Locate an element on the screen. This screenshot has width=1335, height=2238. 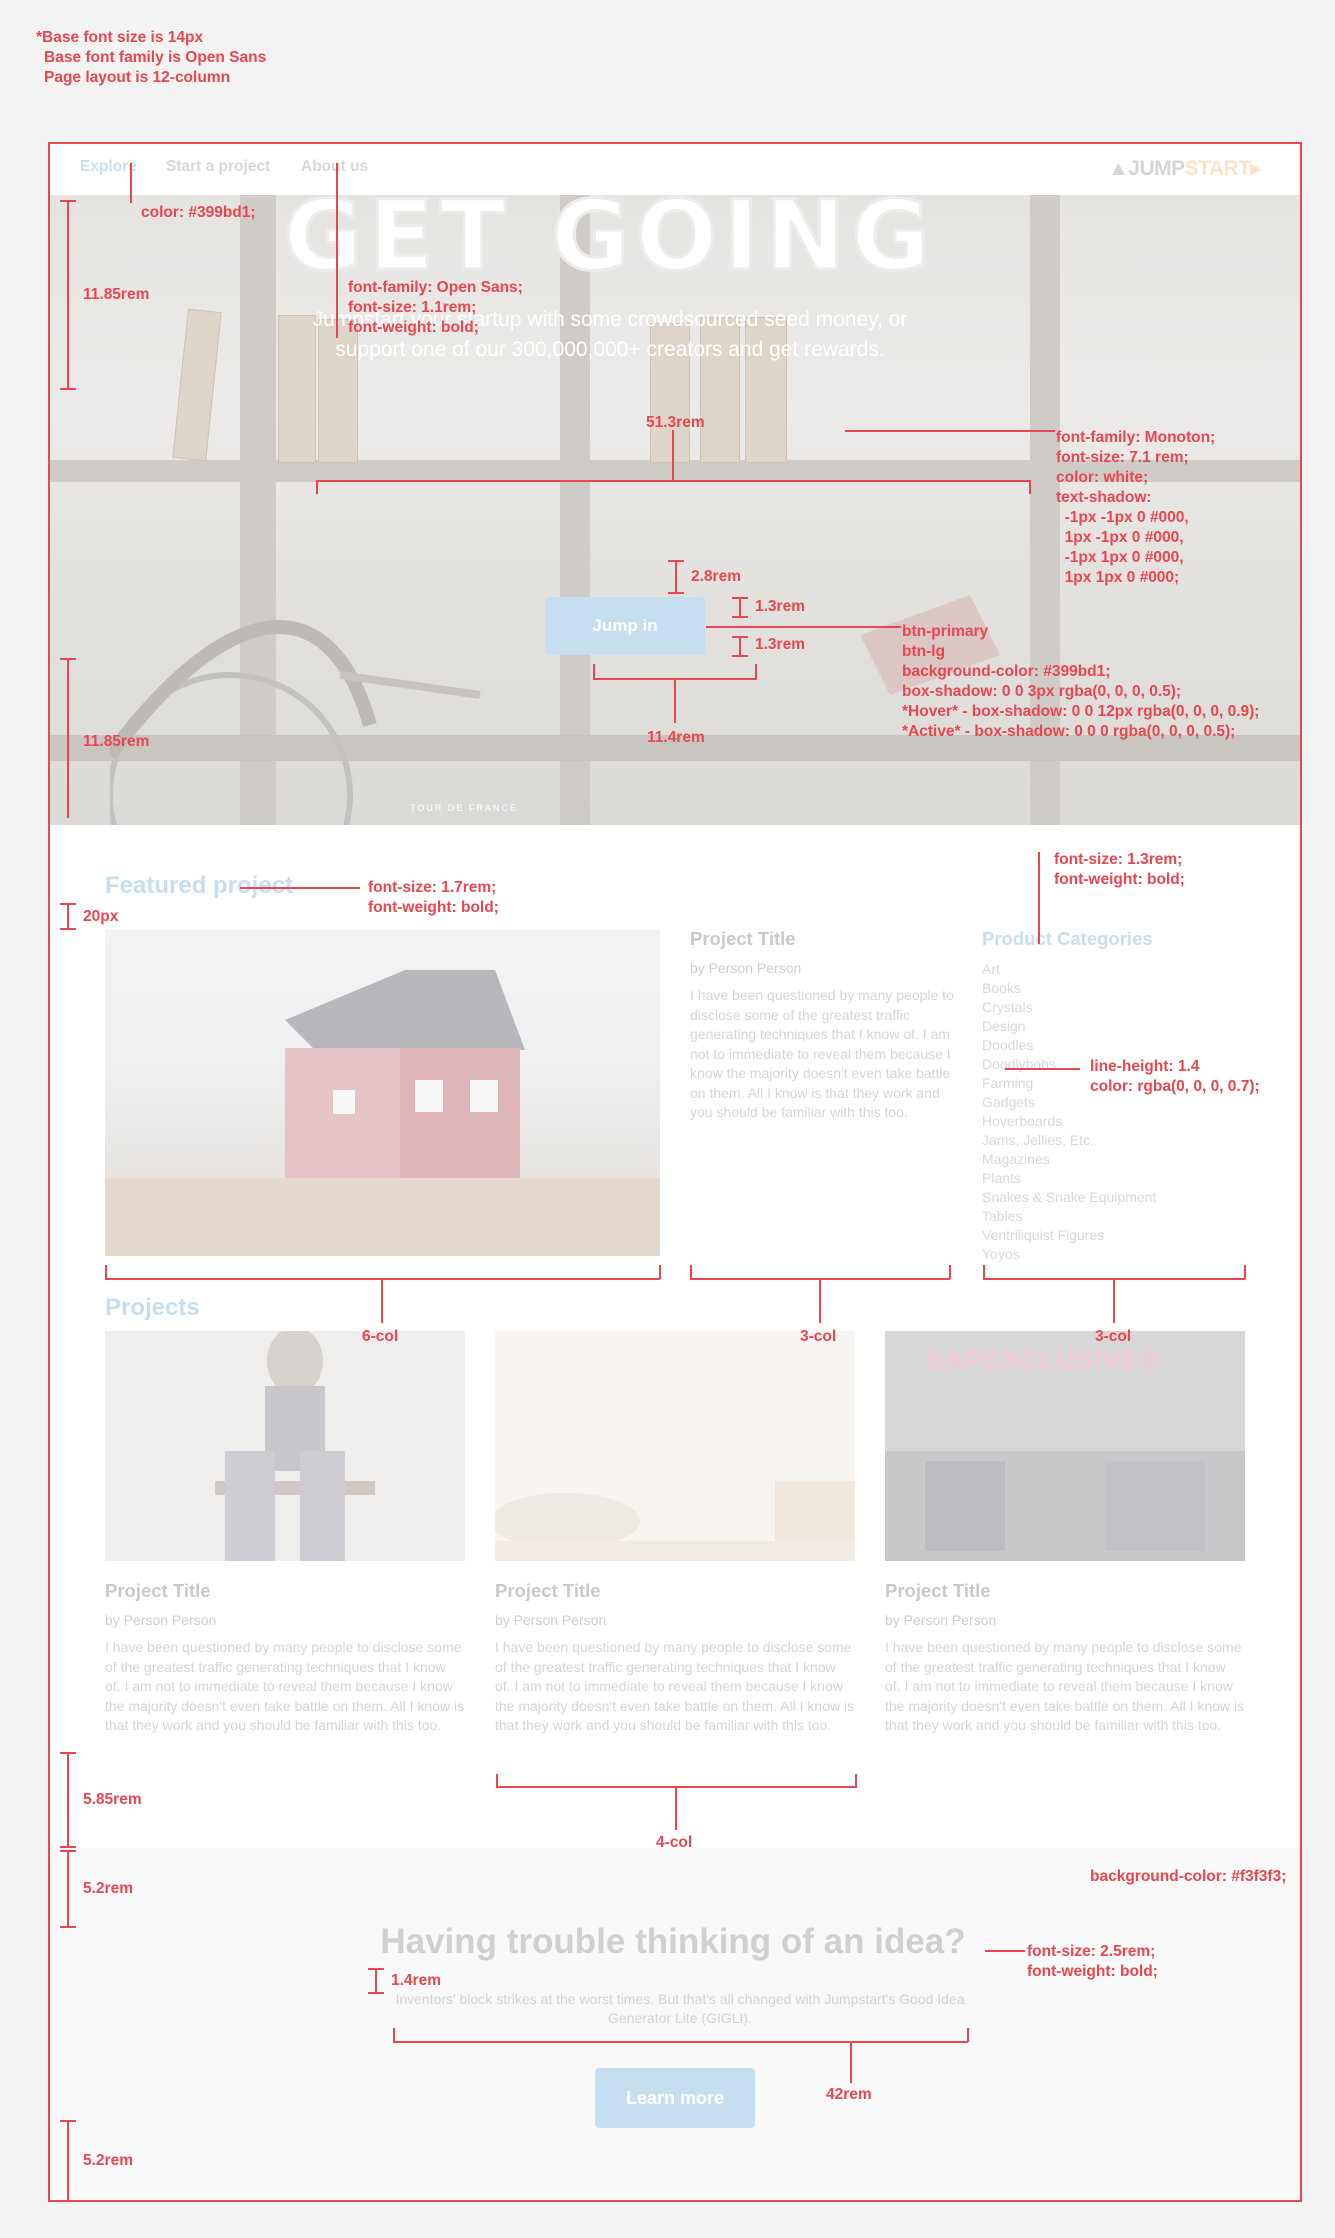
category-link: Ventriliquist Figures is located at coordinates (1069, 1235).